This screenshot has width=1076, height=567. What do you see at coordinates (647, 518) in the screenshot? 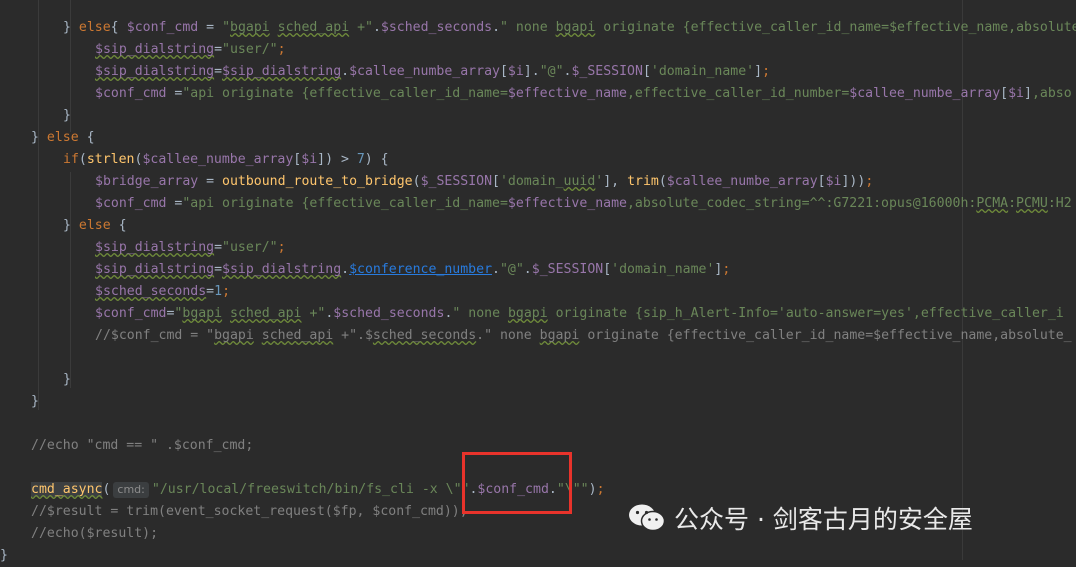
I see `wechat-icon` at bounding box center [647, 518].